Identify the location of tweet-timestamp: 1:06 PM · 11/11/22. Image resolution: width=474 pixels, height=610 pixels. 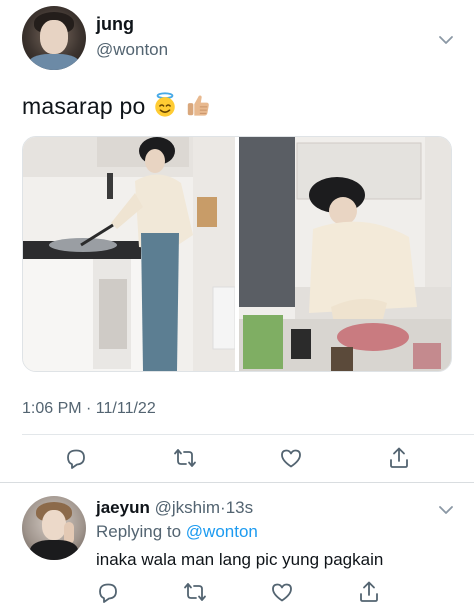
(89, 409).